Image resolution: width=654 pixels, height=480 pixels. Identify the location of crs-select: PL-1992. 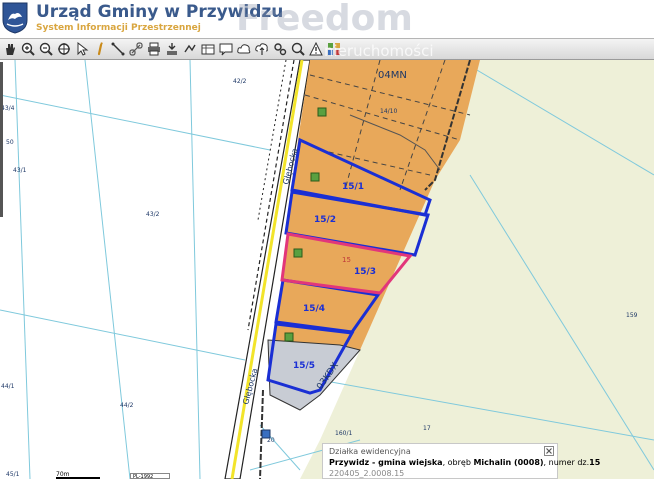
(150, 476).